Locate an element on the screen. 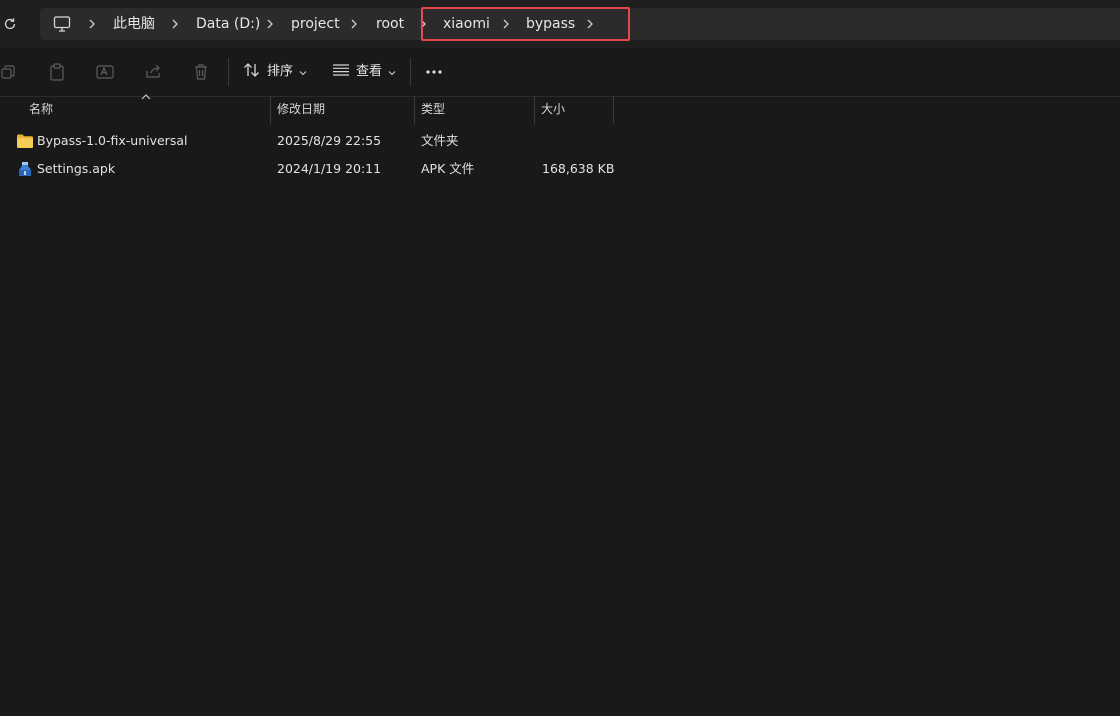  breadcrumb-project: project is located at coordinates (315, 24).